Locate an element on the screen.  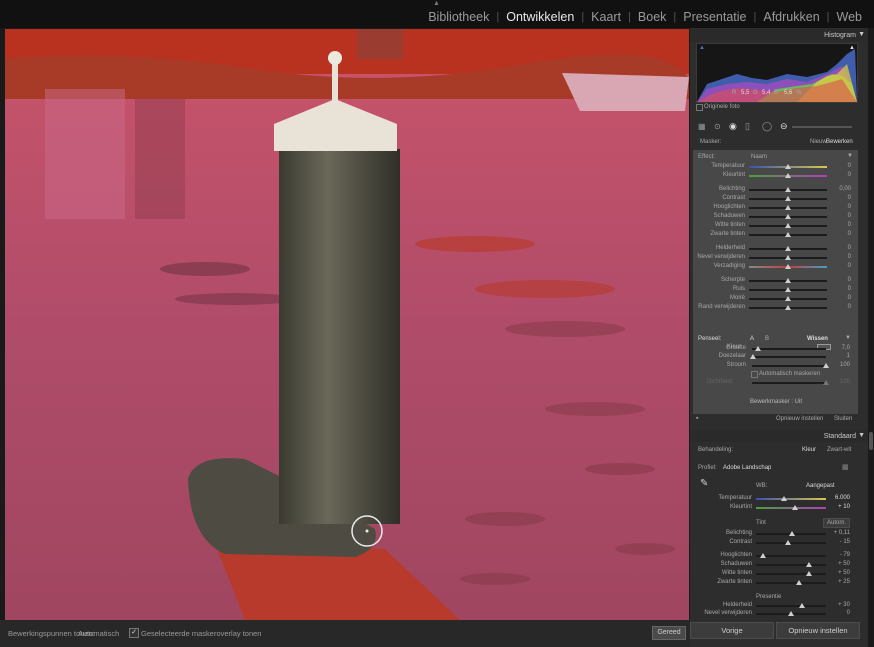
module-kaart: Kaart is located at coordinates (606, 17).